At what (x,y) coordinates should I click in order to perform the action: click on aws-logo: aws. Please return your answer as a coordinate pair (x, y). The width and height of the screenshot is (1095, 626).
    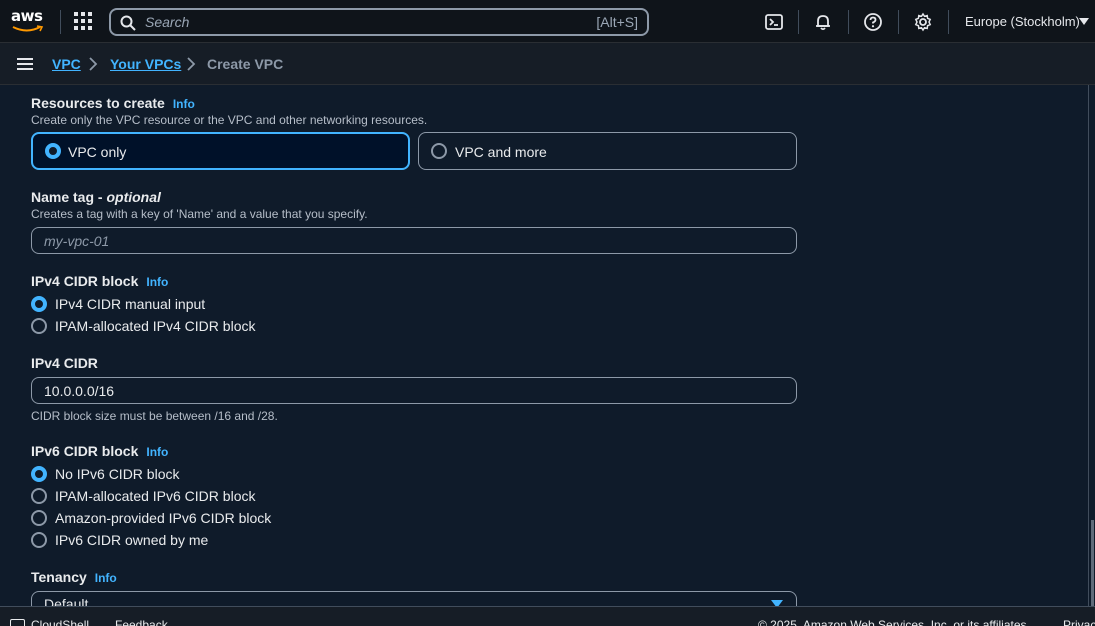
    Looking at the image, I should click on (28, 22).